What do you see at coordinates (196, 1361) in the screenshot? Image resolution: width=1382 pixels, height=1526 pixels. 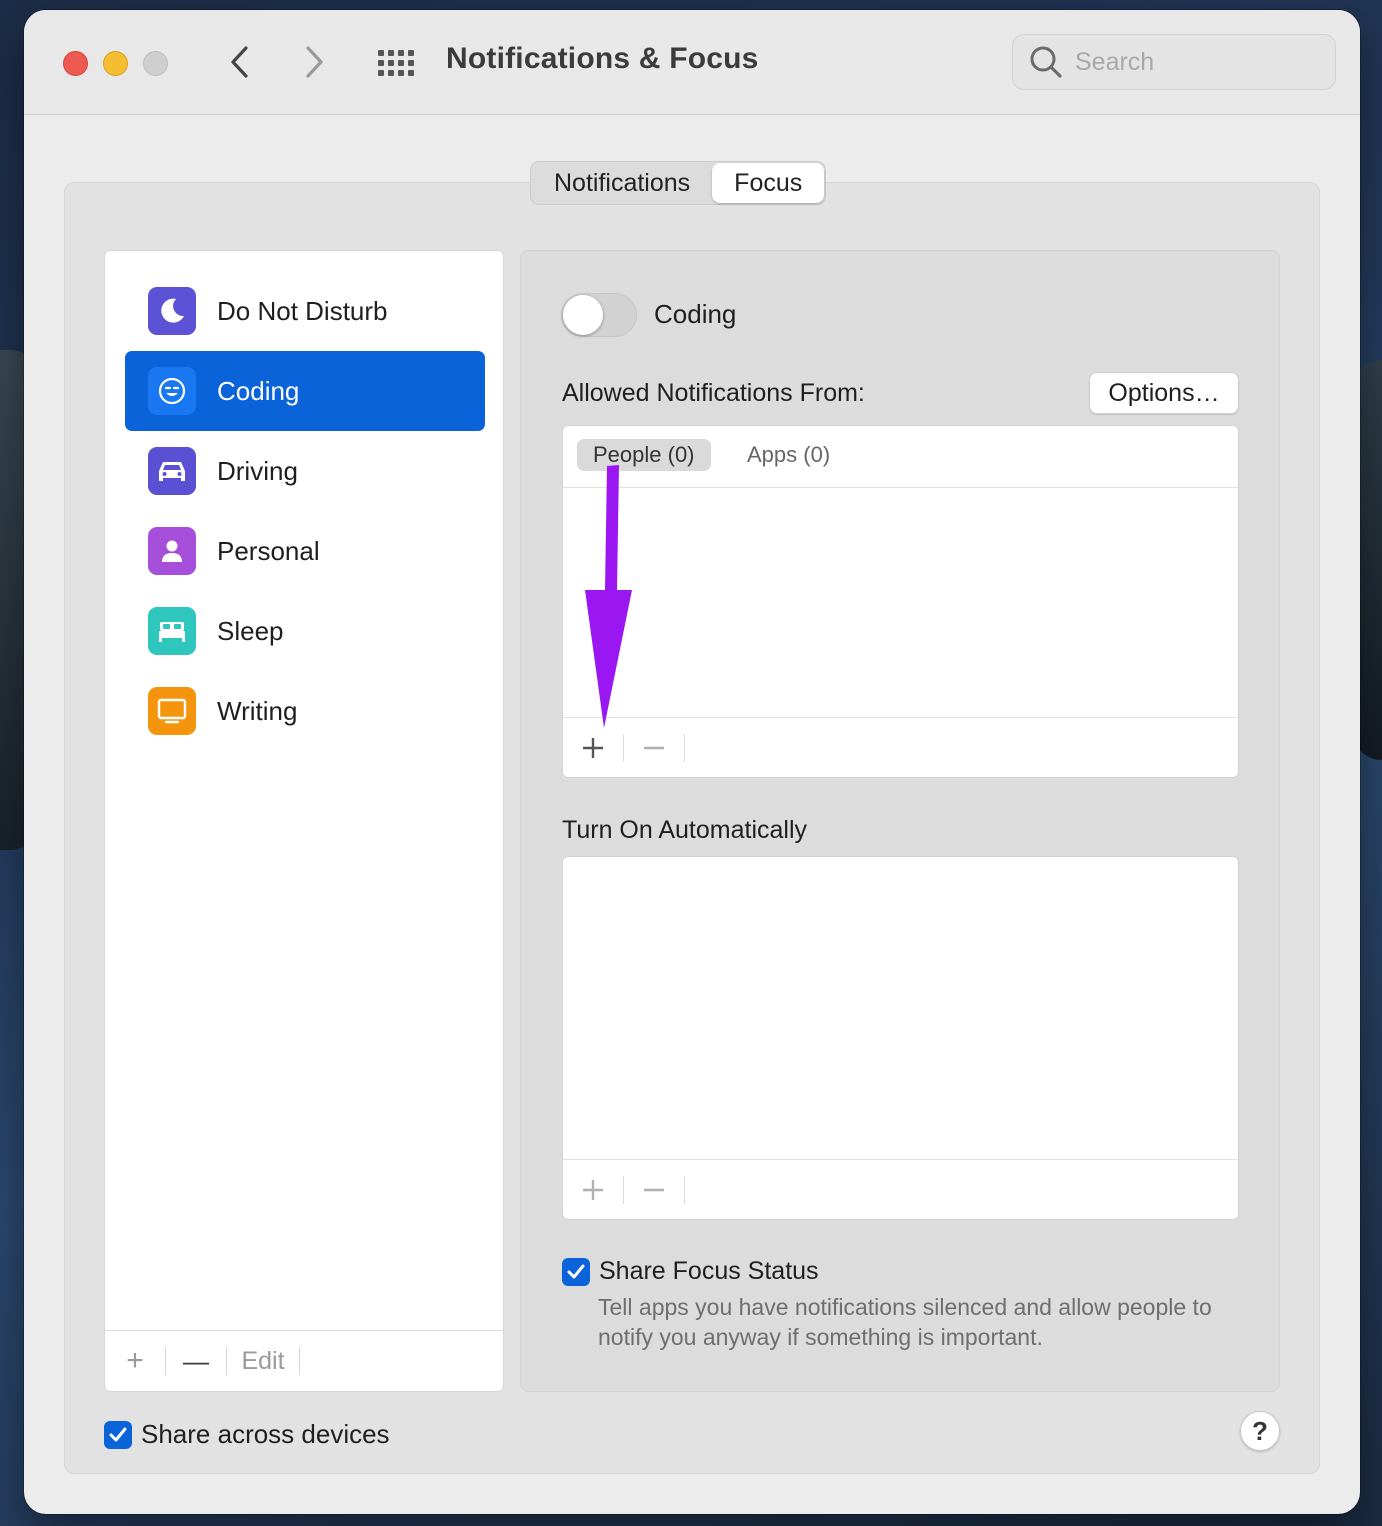 I see `remove-focus-button: —` at bounding box center [196, 1361].